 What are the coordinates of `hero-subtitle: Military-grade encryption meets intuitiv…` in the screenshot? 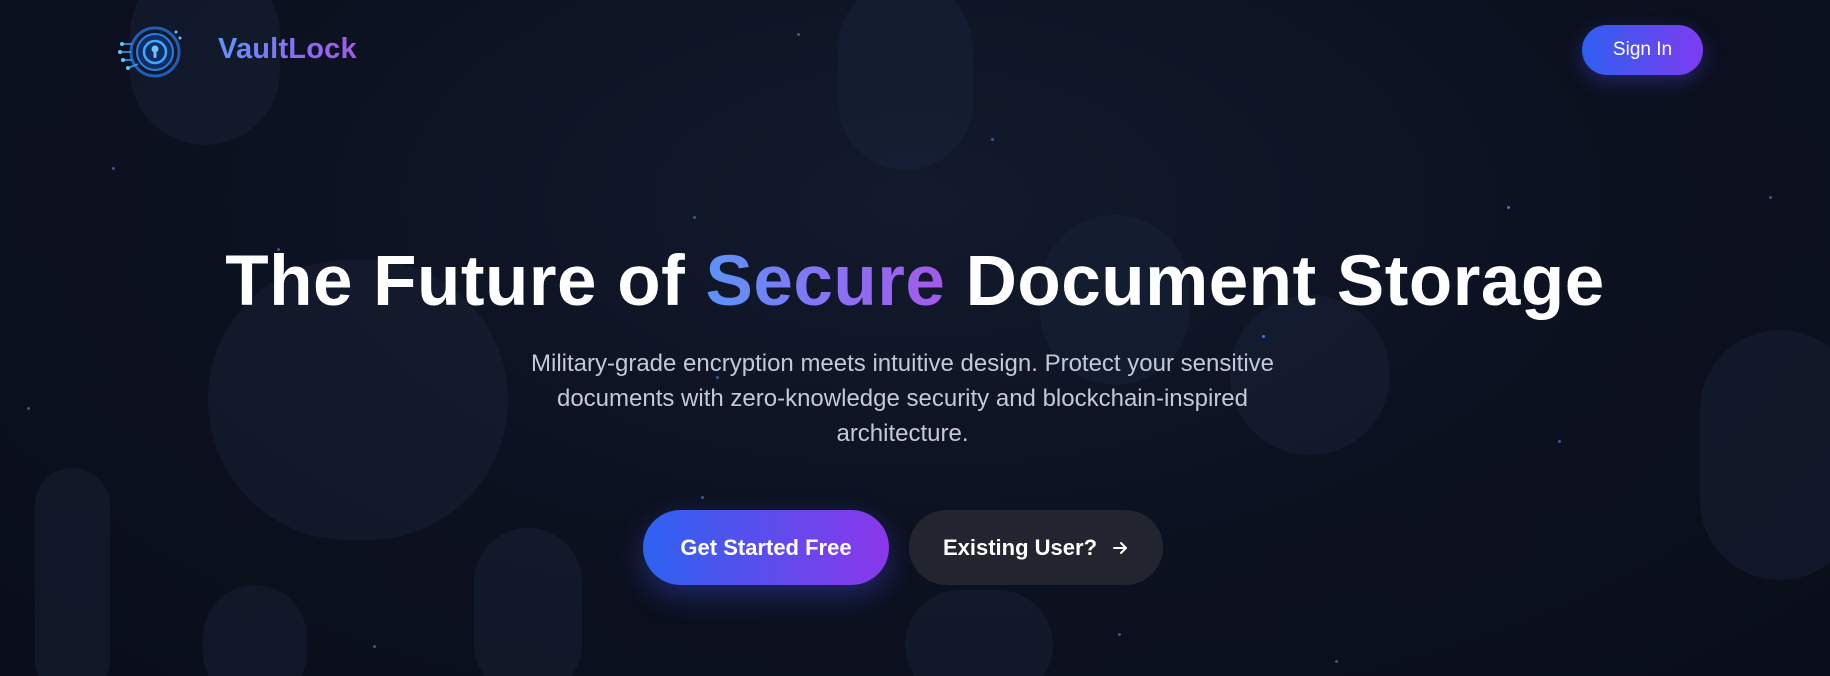 It's located at (902, 398).